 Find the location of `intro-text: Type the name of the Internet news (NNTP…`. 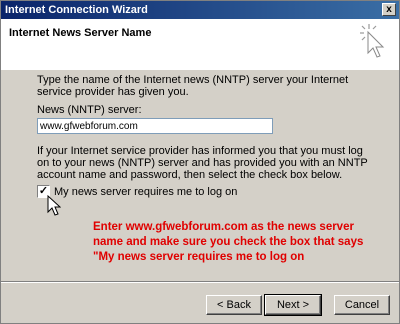

intro-text: Type the name of the Internet news (NNTP… is located at coordinates (193, 86).